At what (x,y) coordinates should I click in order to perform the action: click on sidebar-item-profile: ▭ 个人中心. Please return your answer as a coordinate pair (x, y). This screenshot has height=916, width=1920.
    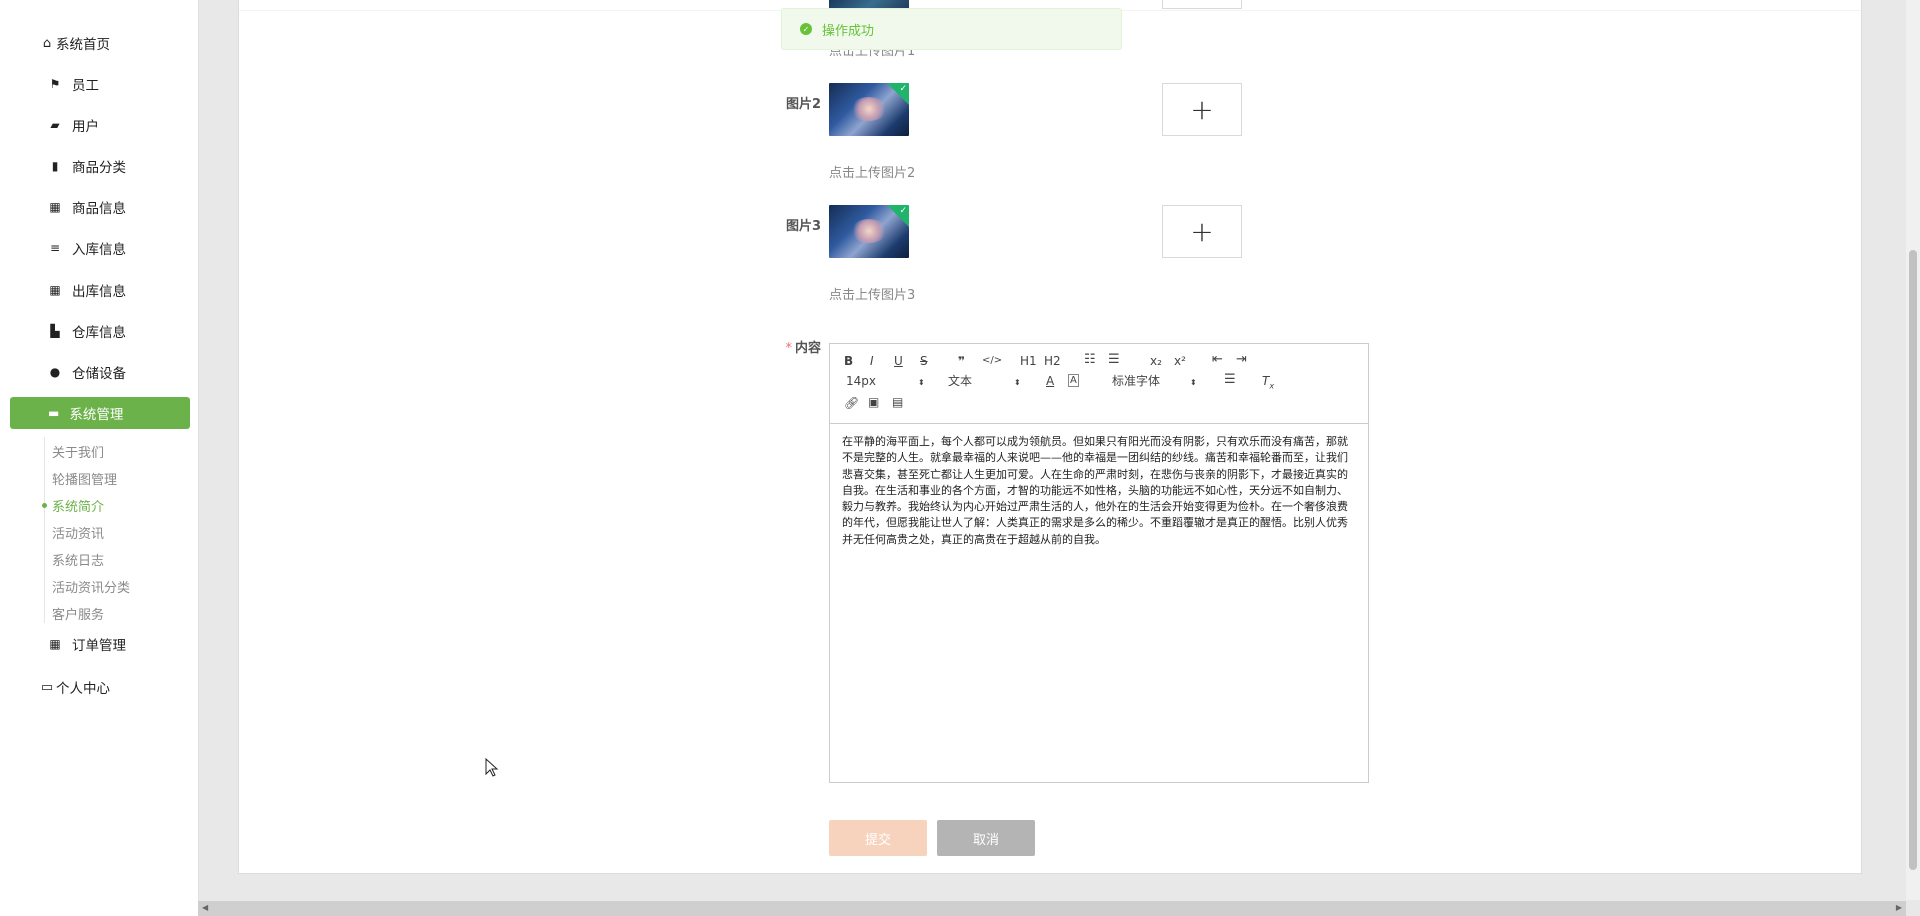
    Looking at the image, I should click on (75, 687).